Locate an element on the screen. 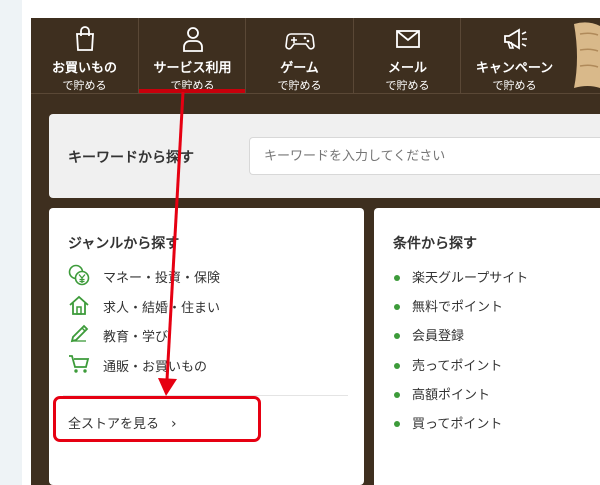 The width and height of the screenshot is (600, 485). condition-item: 売ってポイント is located at coordinates (448, 364).